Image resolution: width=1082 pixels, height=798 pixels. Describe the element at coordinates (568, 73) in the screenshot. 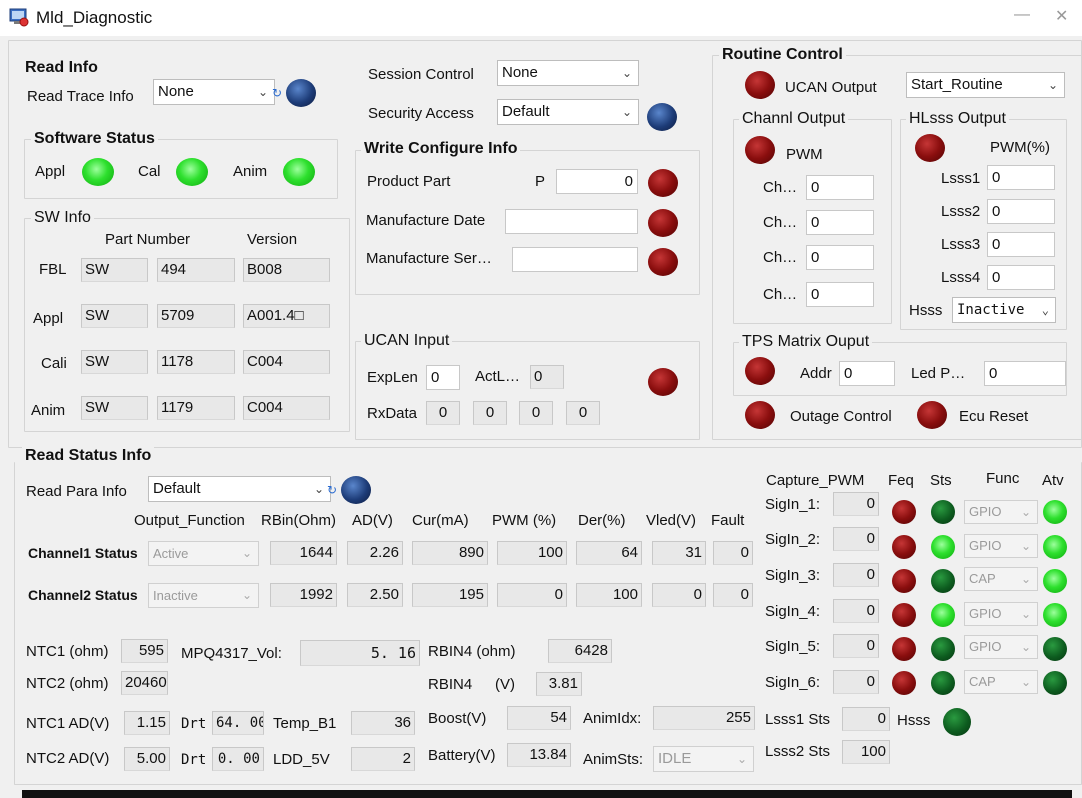

I see `session-control-combo: None ⌄` at that location.